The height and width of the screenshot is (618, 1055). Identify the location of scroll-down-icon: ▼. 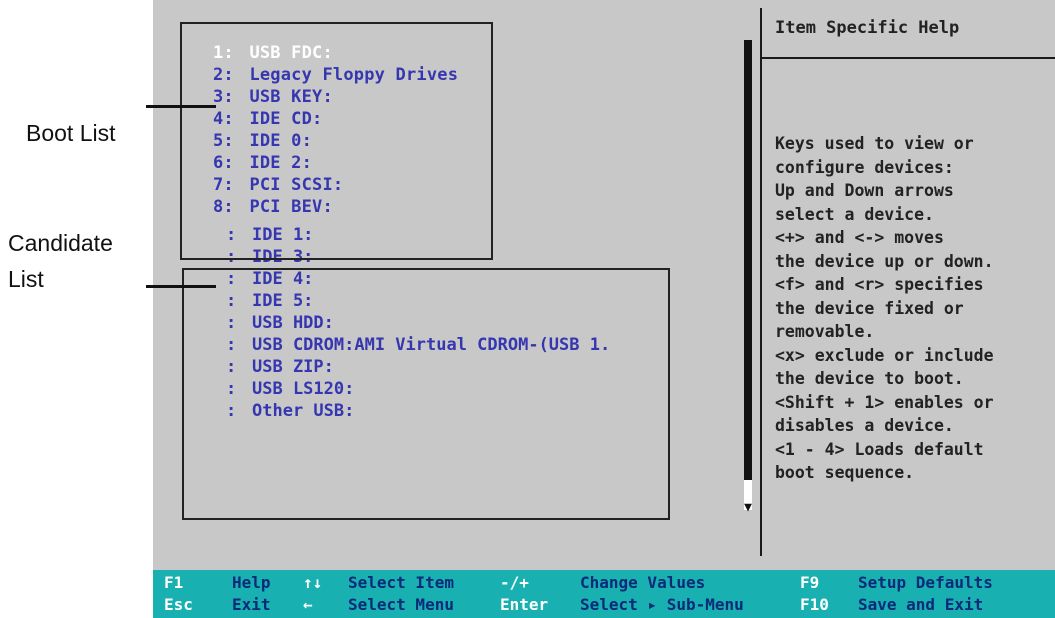
(748, 510).